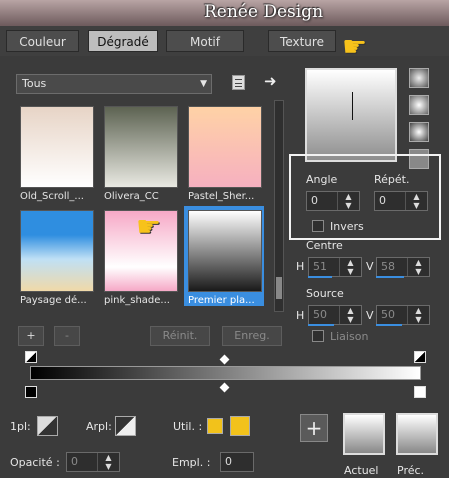 Image resolution: width=449 pixels, height=478 pixels. I want to click on centre-v-input: 58 ▲ ▼, so click(403, 267).